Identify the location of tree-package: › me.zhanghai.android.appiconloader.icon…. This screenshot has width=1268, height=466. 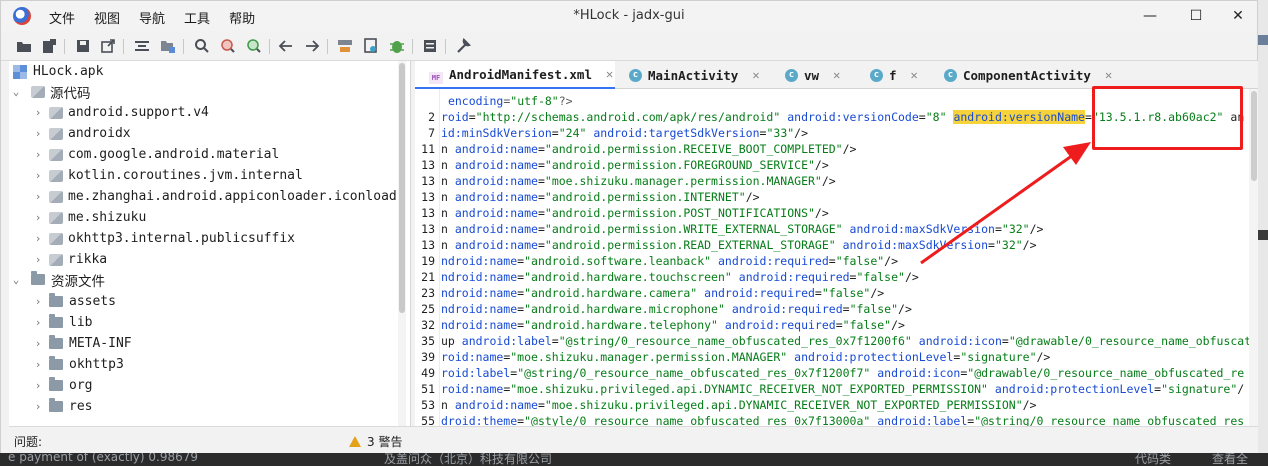
(214, 196).